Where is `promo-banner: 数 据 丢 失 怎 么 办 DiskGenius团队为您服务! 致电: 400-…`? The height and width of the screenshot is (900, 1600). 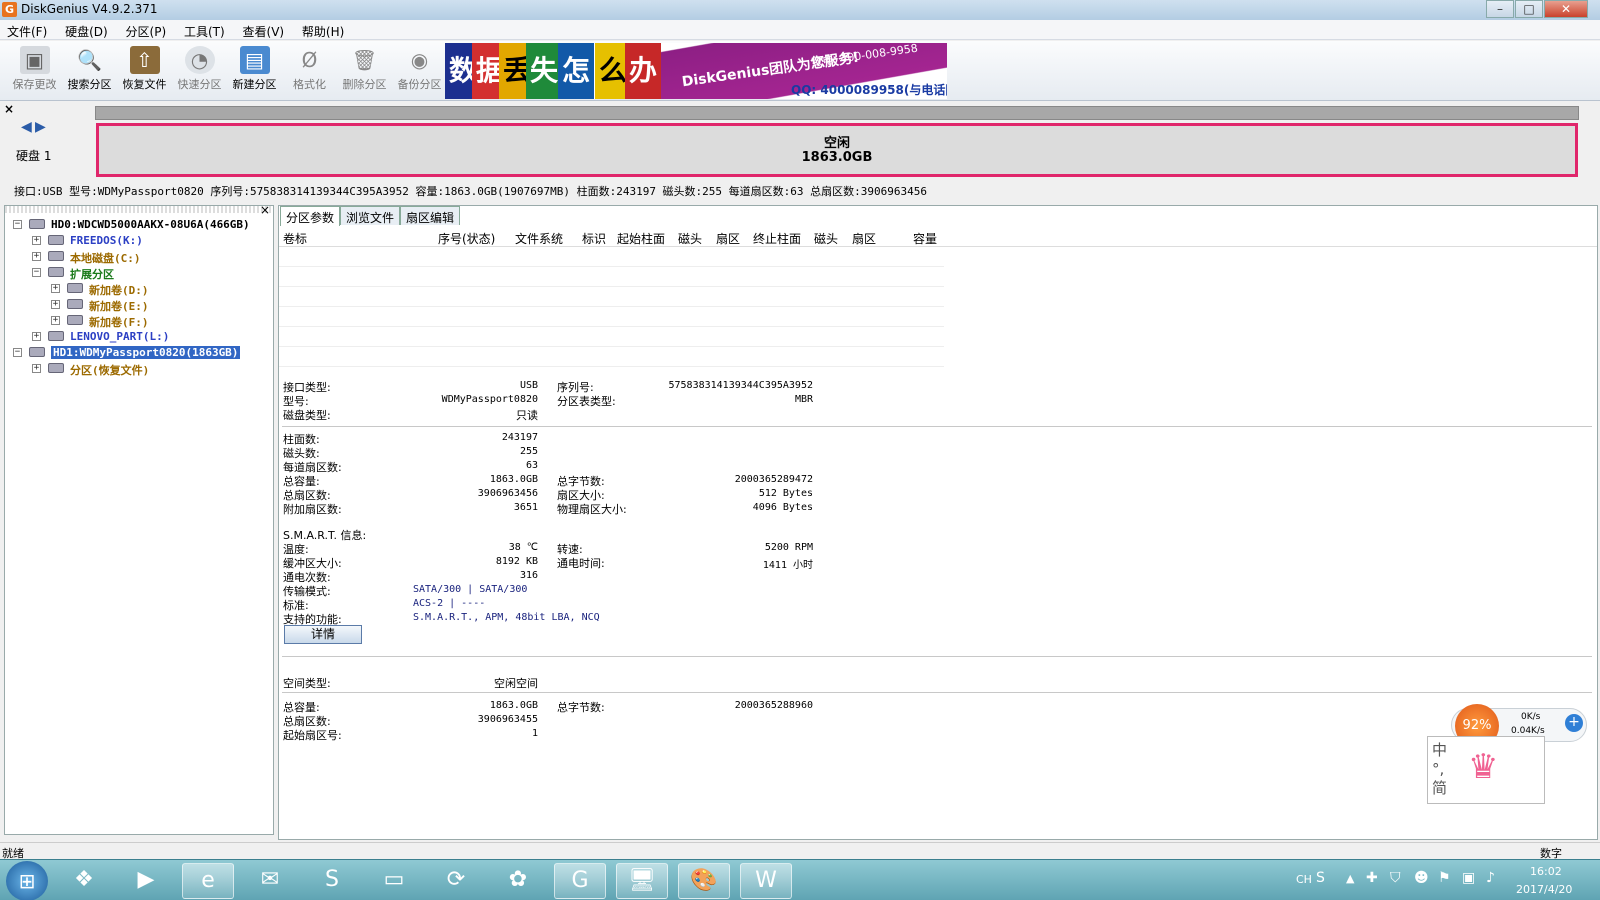
promo-banner: 数 据 丢 失 怎 么 办 DiskGenius团队为您服务! 致电: 400-… is located at coordinates (696, 71).